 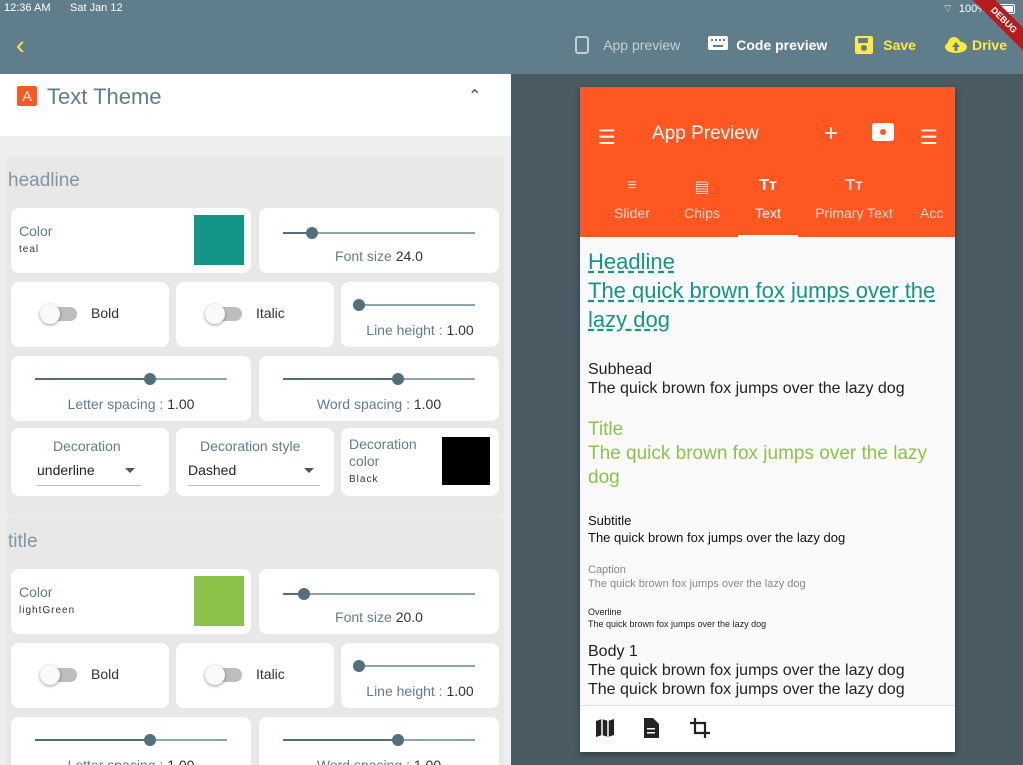 What do you see at coordinates (131, 240) in the screenshot?
I see `headline-color-card: Color teal` at bounding box center [131, 240].